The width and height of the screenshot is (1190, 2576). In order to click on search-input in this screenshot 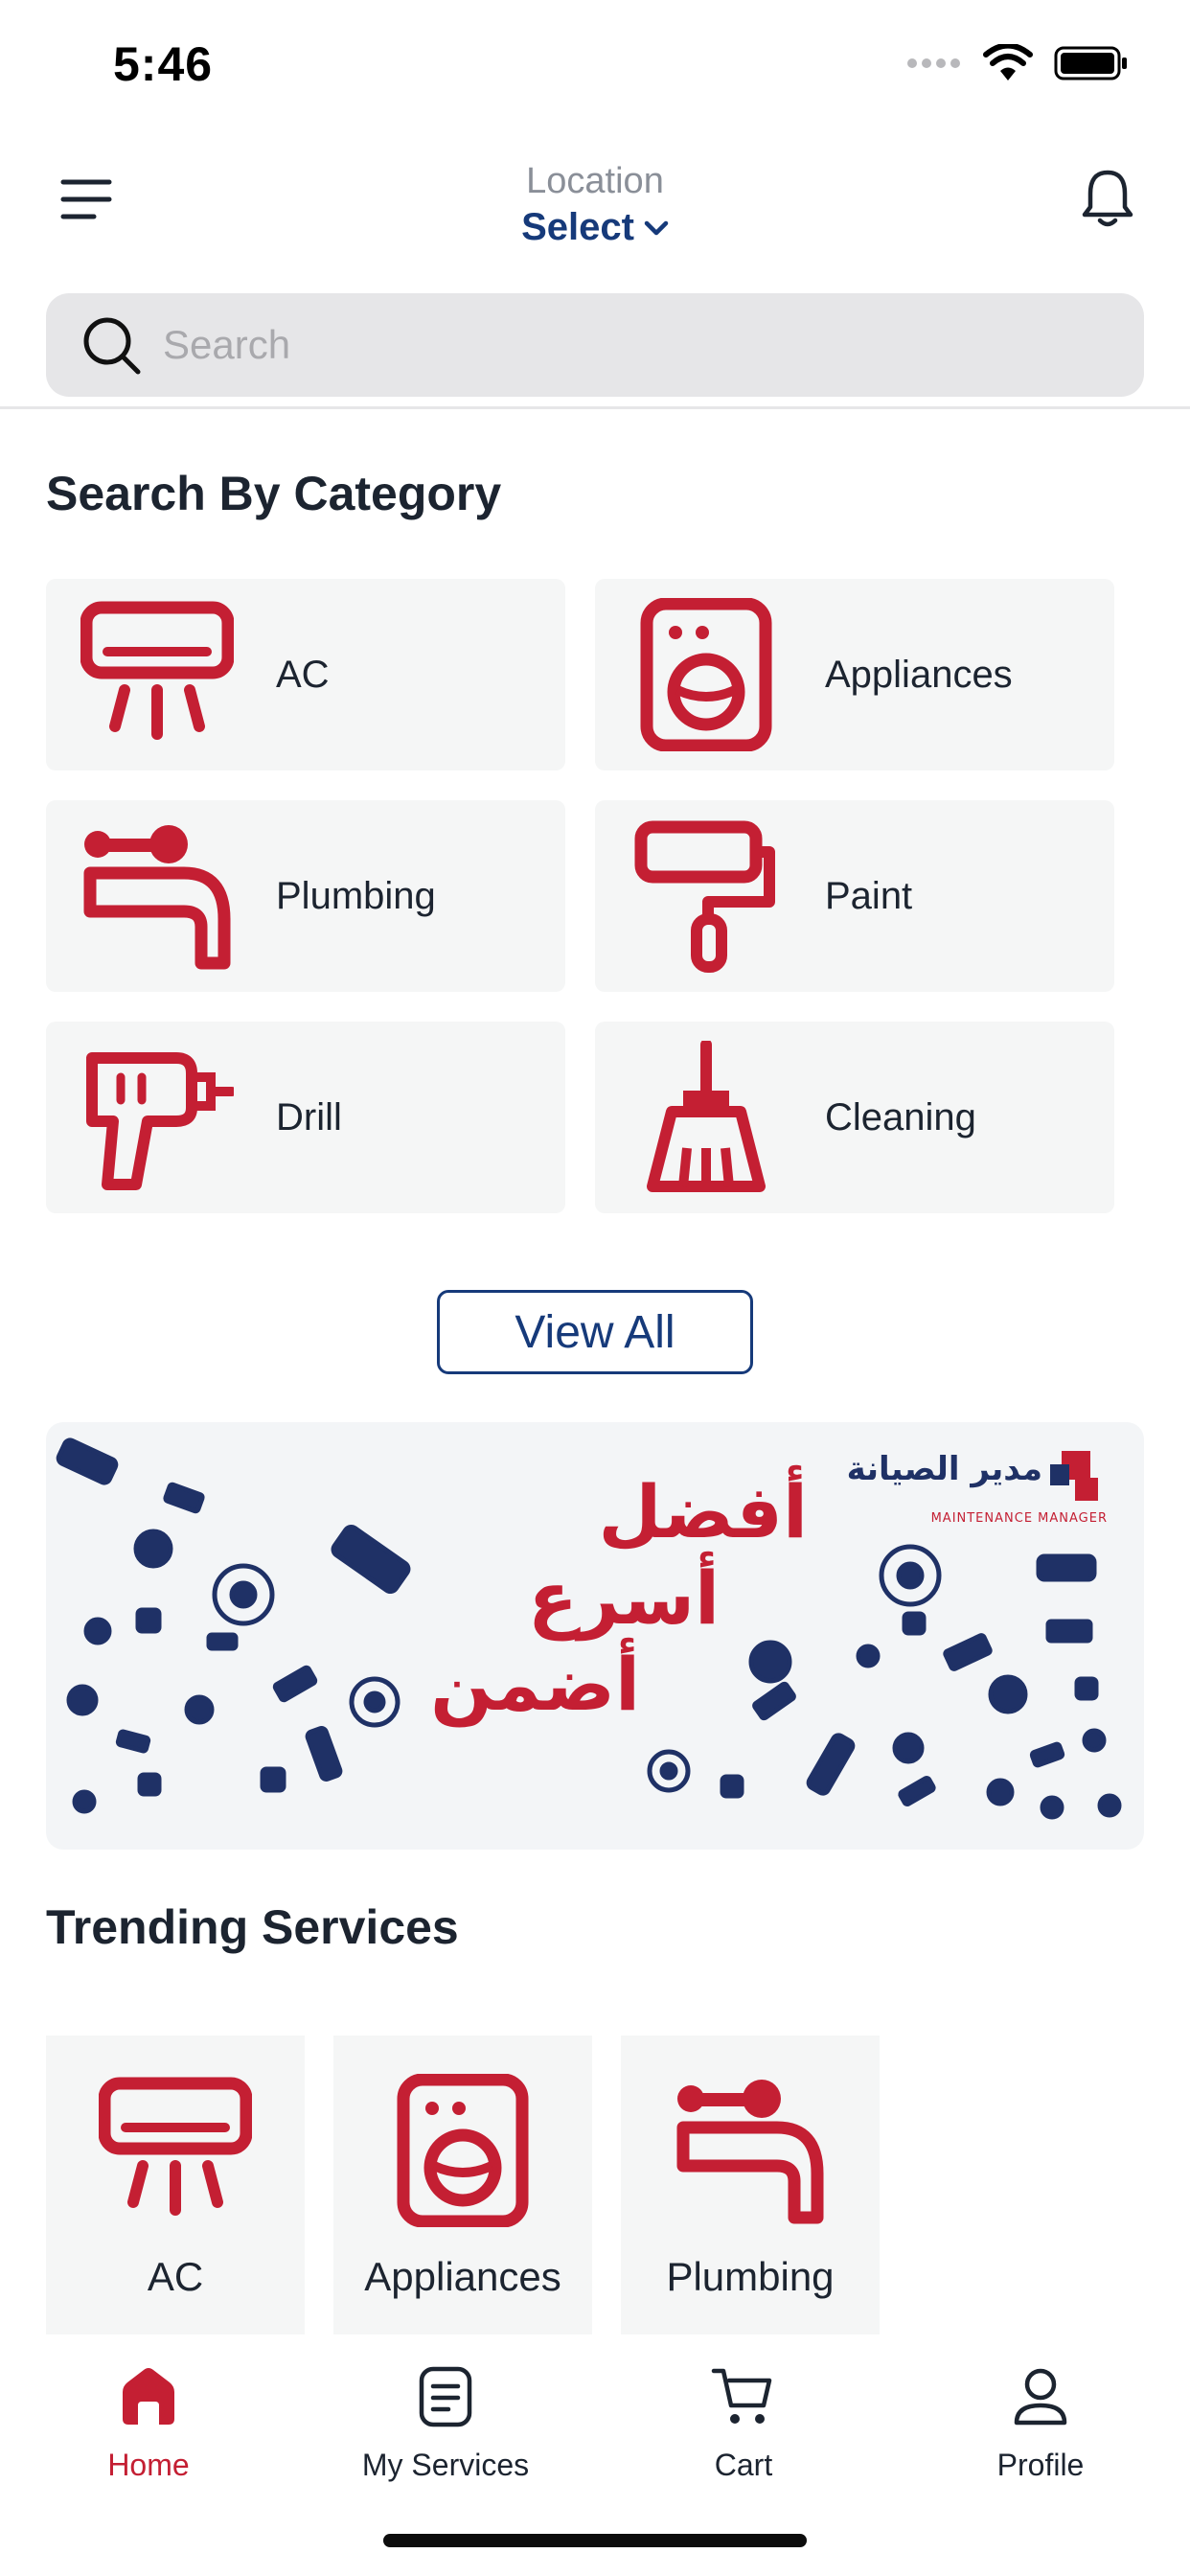, I will do `click(594, 345)`.